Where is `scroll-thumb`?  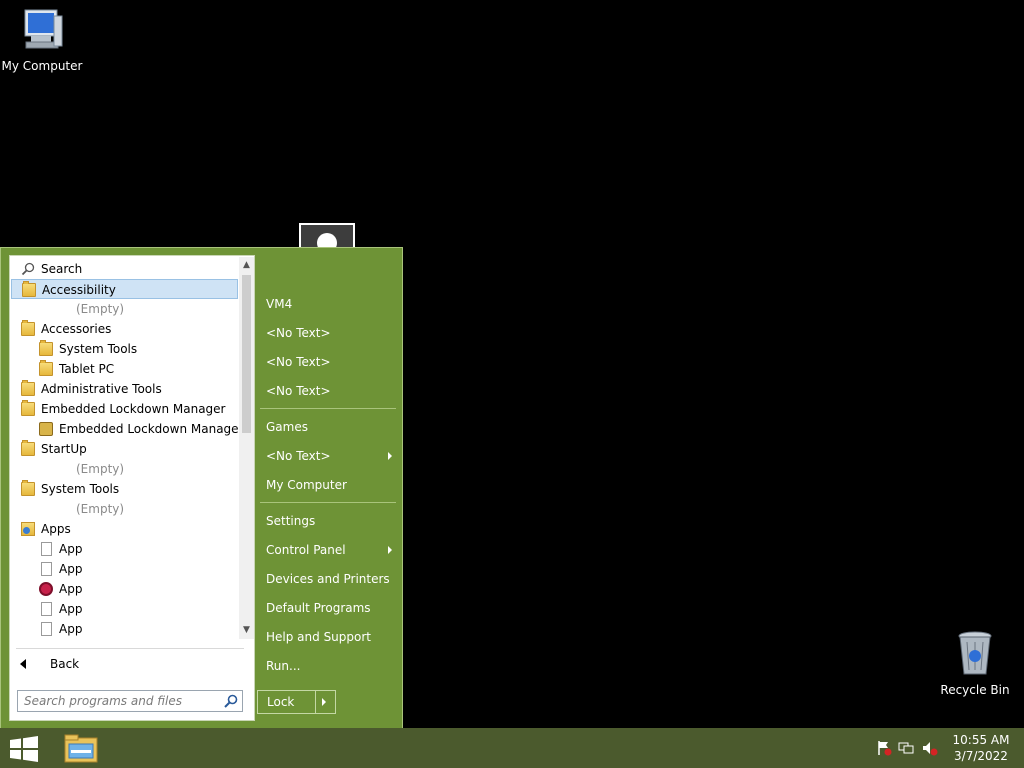 scroll-thumb is located at coordinates (246, 354).